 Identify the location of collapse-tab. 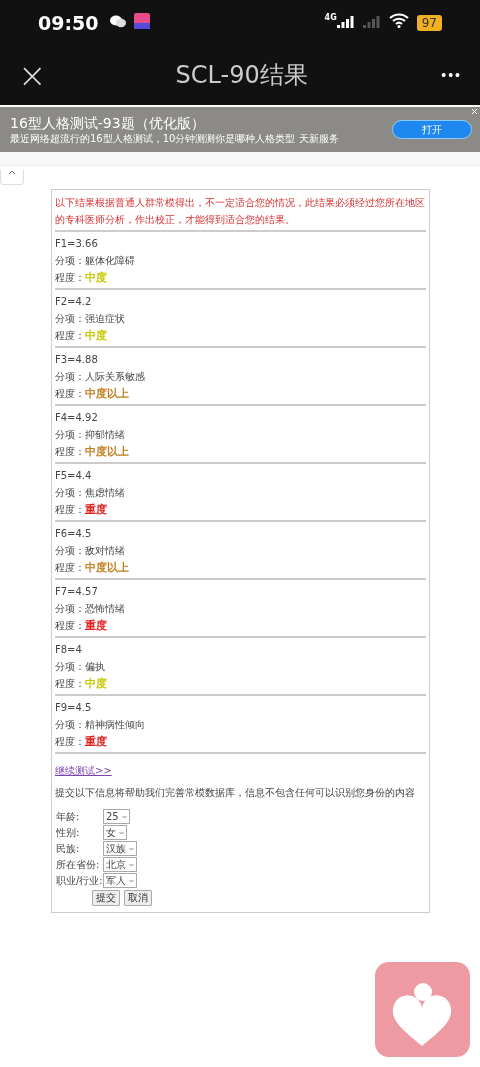
(12, 177).